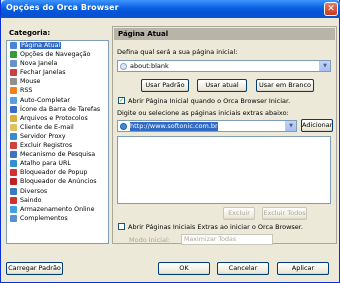 This screenshot has width=340, height=283. Describe the element at coordinates (121, 226) in the screenshot. I see `open-extra-checkbox` at that location.